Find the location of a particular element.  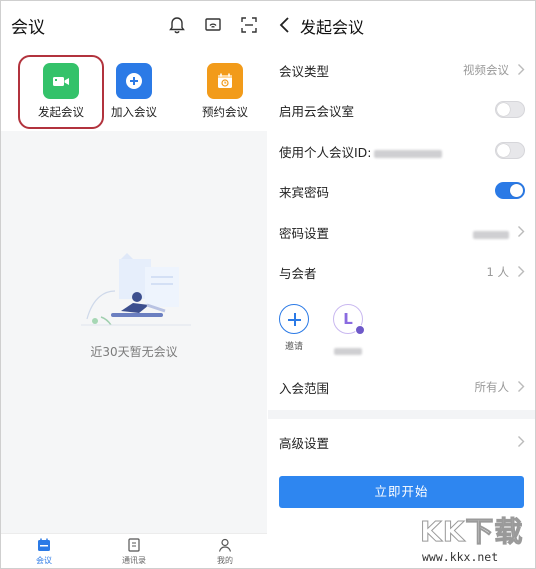

start-meeting-label: 发起会议 is located at coordinates (61, 112).